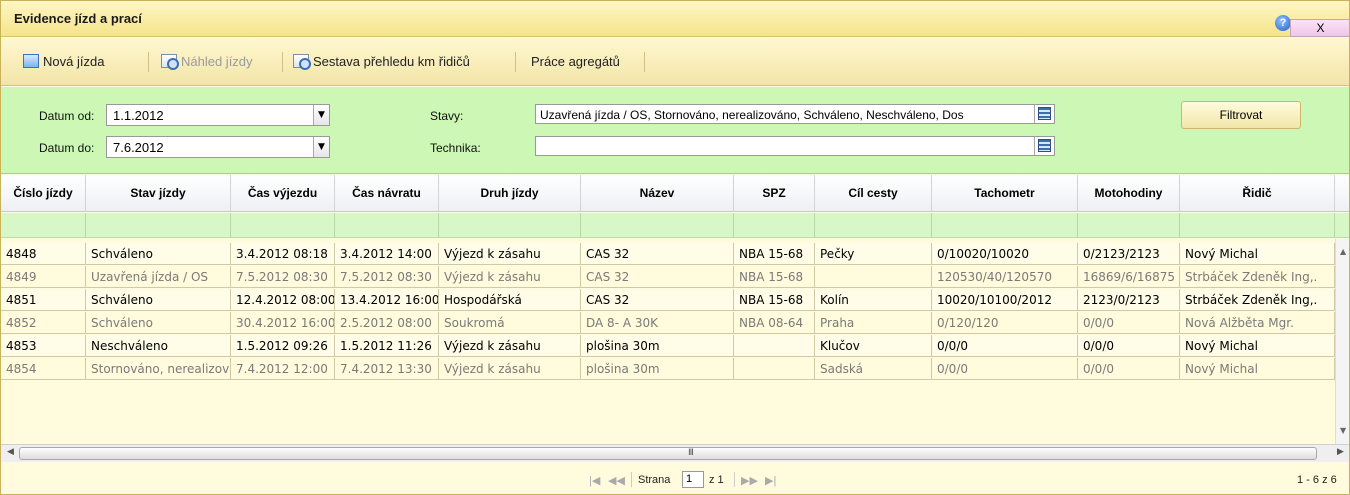  Describe the element at coordinates (283, 300) in the screenshot. I see `cell-vyjezd: 12.4.2012 08:00` at that location.